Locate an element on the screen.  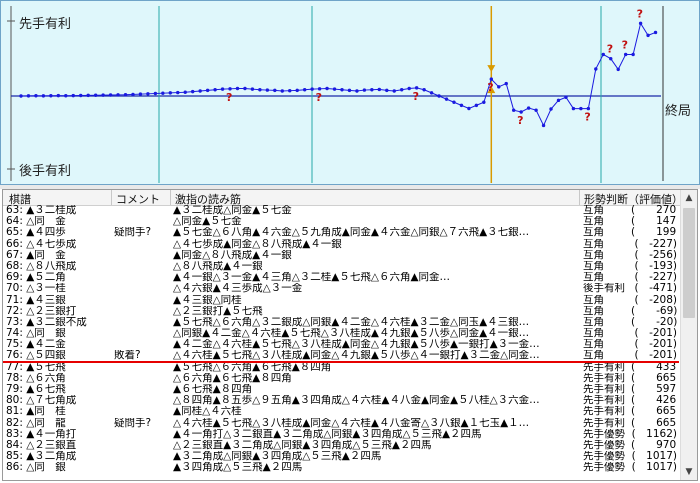
vertical-scrollbar: ▲ ▼ is located at coordinates (688, 335).